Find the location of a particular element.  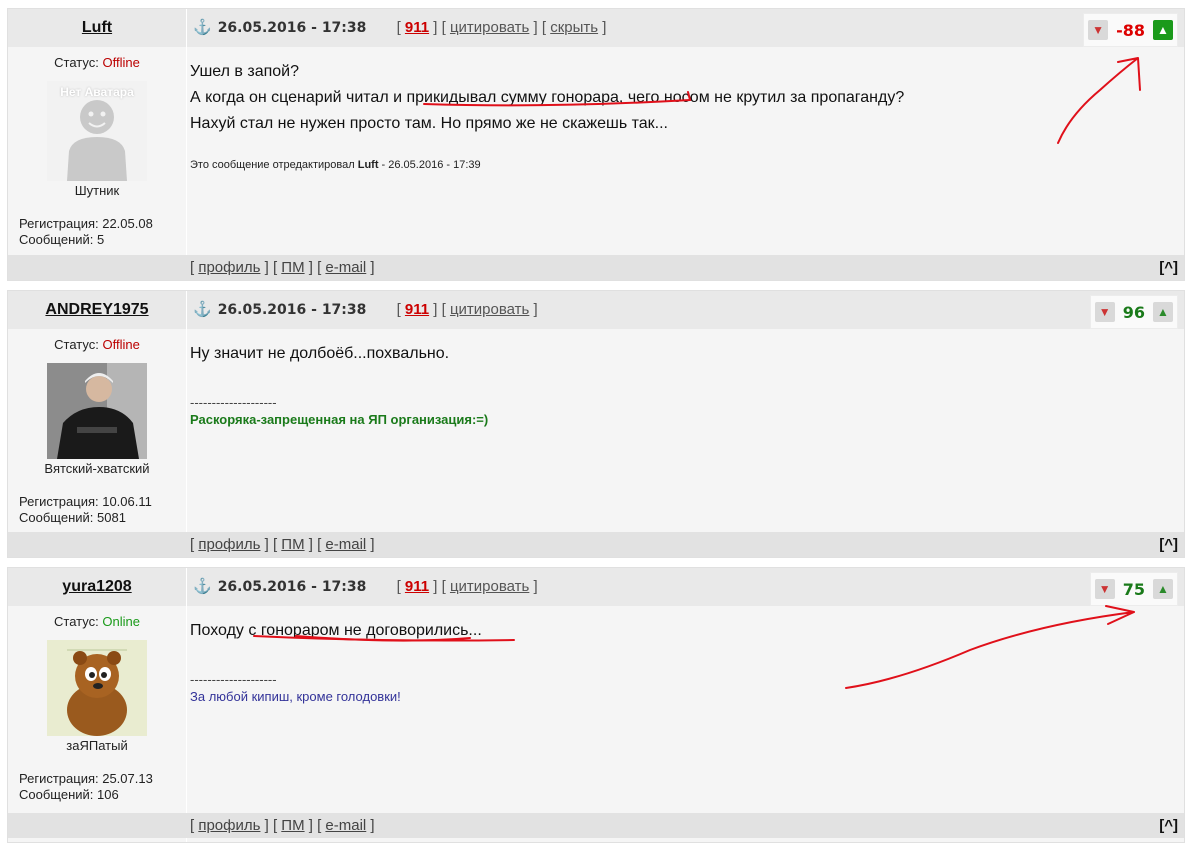

status-value: Online is located at coordinates (121, 621).